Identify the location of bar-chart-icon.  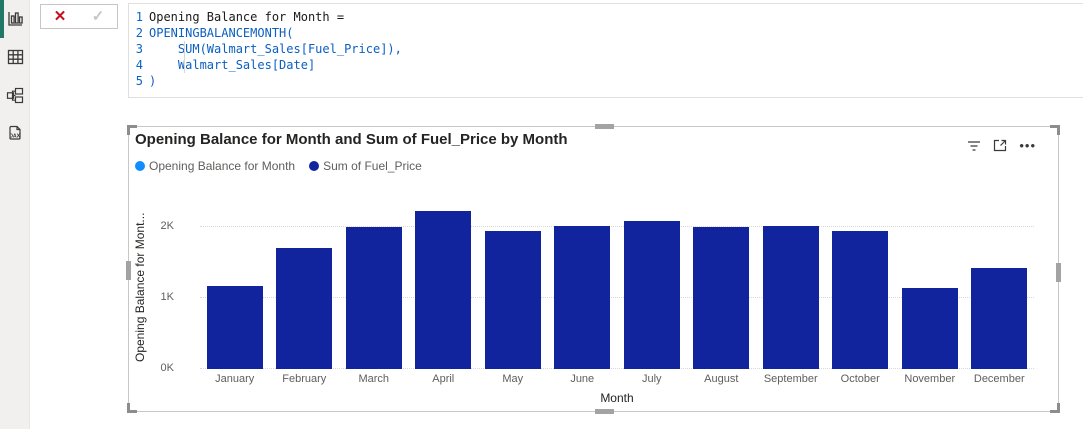
(15, 19).